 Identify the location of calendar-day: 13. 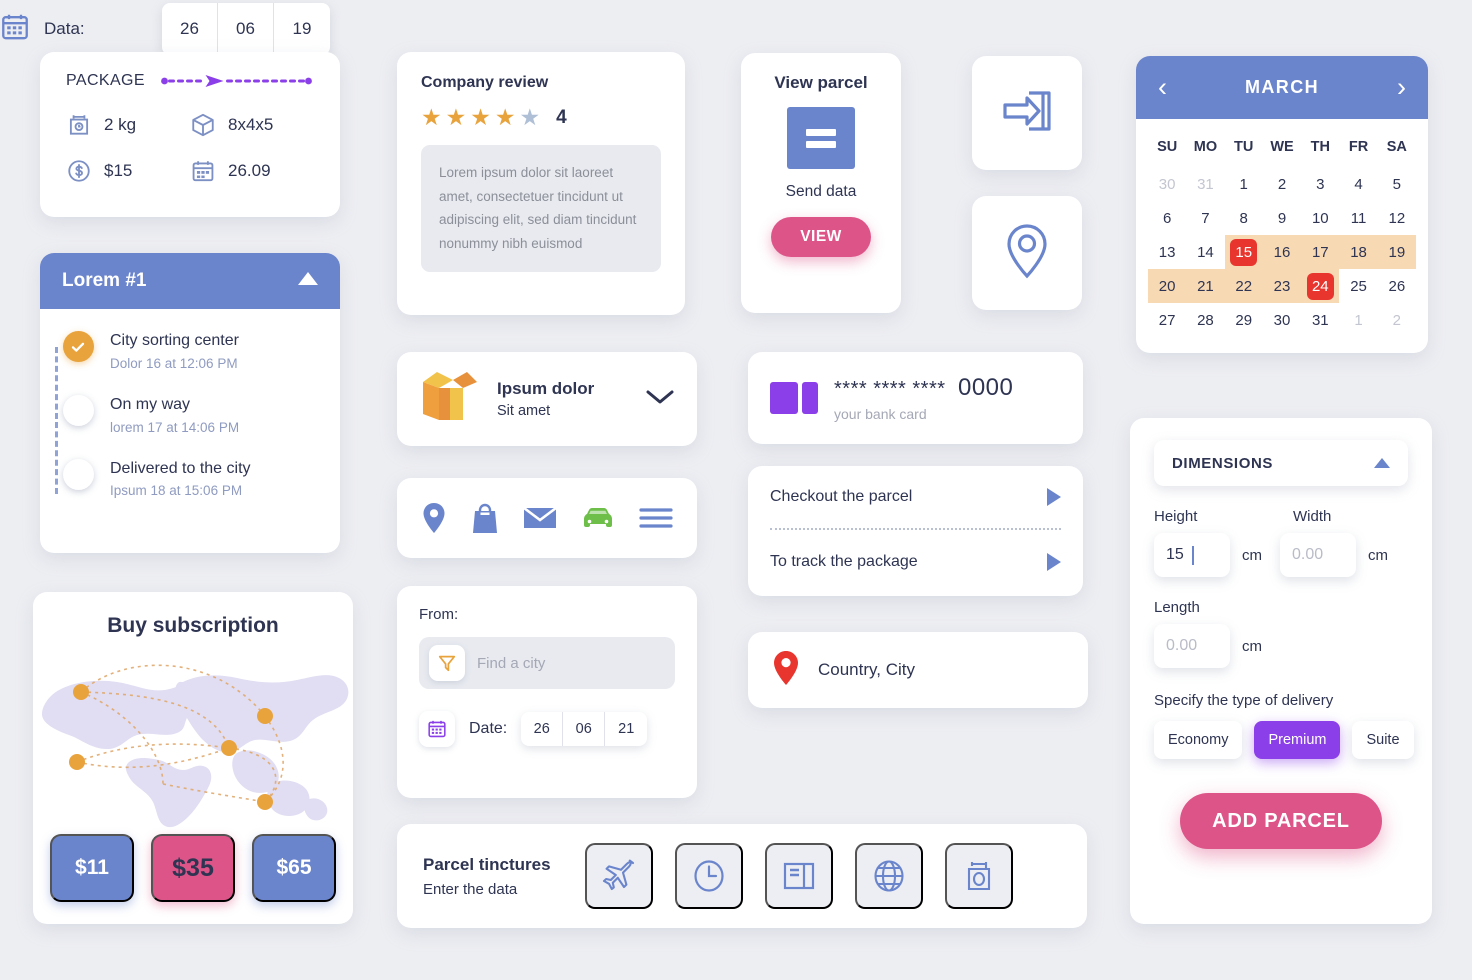
(1167, 252).